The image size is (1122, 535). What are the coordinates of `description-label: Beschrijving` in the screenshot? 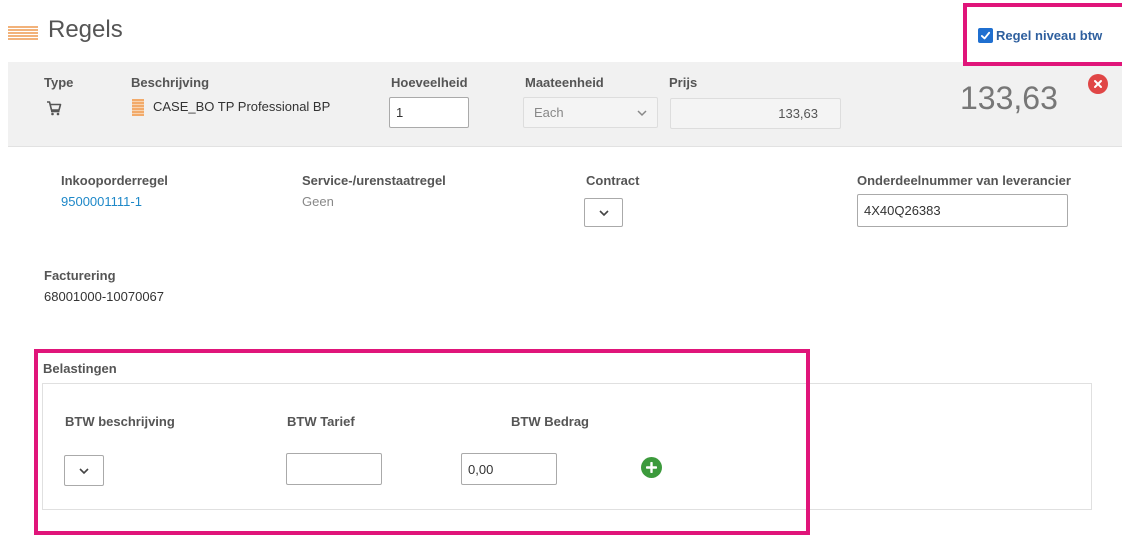 It's located at (170, 82).